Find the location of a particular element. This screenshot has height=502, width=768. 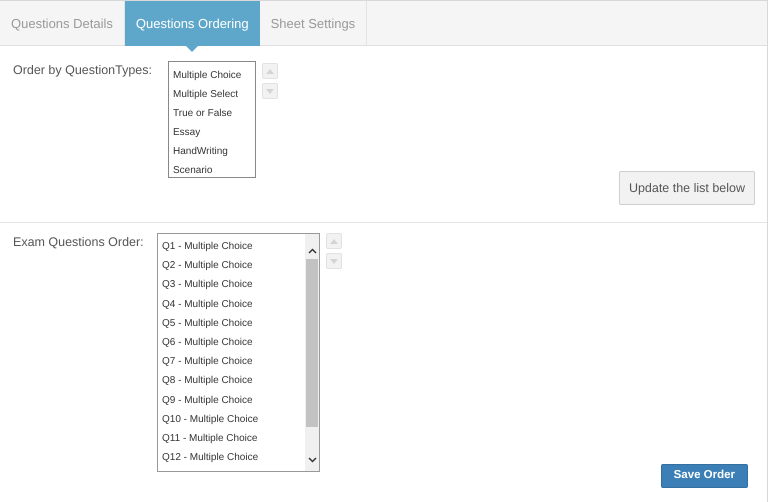

question-type-listbox: Multiple Choice Multiple Select True or False Essay HandWriting Scenario is located at coordinates (212, 119).